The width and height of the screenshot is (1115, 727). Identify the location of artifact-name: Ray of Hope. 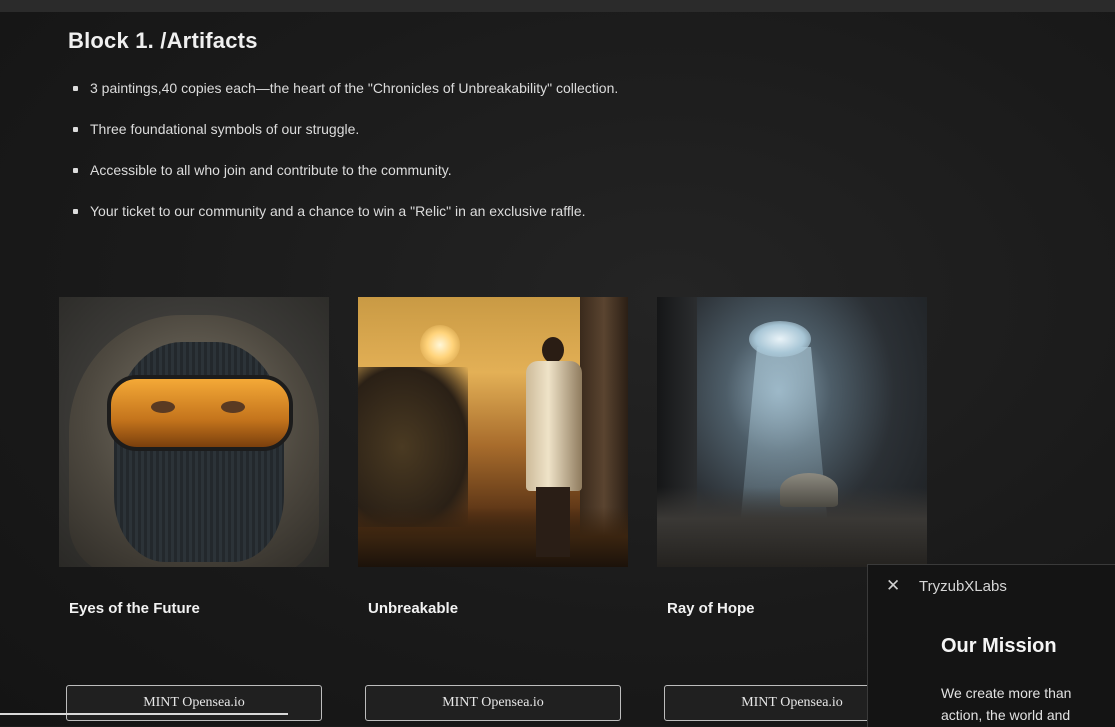
(711, 608).